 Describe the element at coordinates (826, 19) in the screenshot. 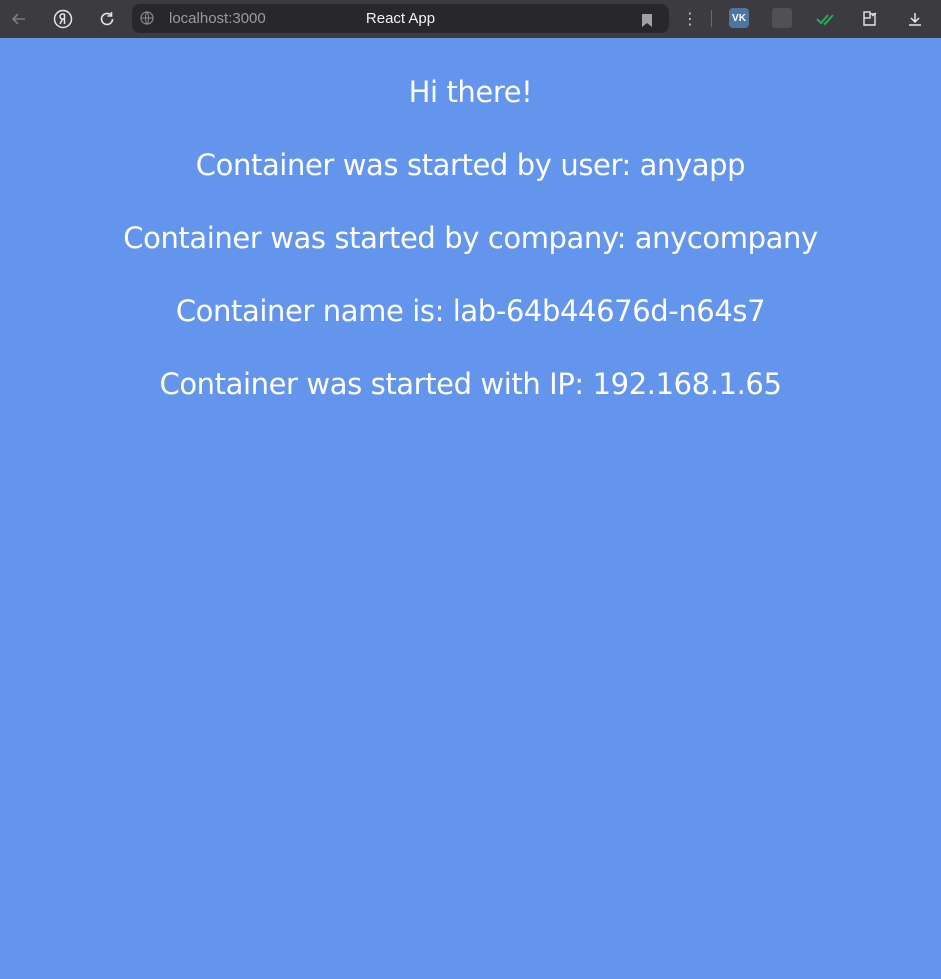

I see `double-check-icon` at that location.